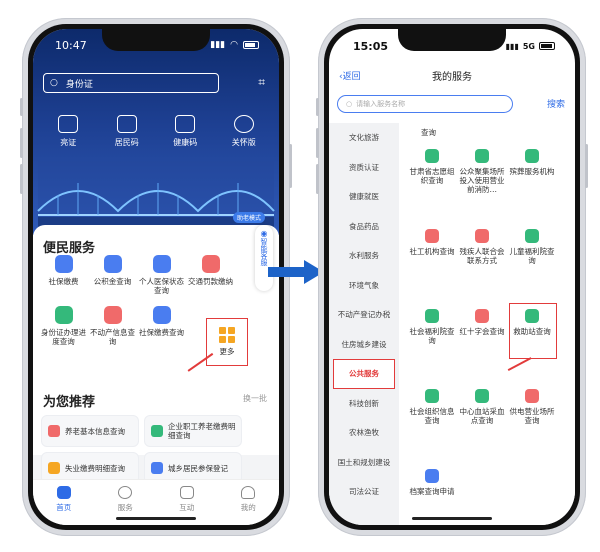 Image resolution: width=600 pixels, height=552 pixels. Describe the element at coordinates (364, 315) in the screenshot. I see `category-item: 不动产登记办税` at that location.